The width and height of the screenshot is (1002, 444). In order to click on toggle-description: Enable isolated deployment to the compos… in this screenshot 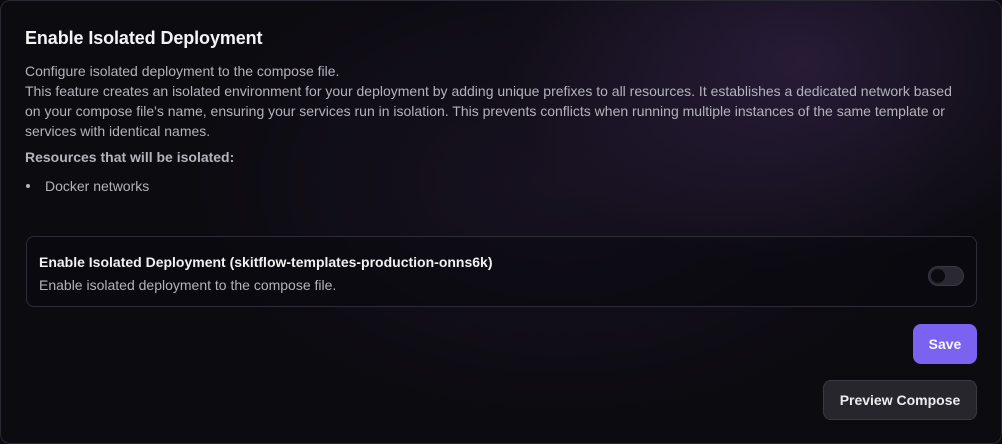, I will do `click(188, 285)`.